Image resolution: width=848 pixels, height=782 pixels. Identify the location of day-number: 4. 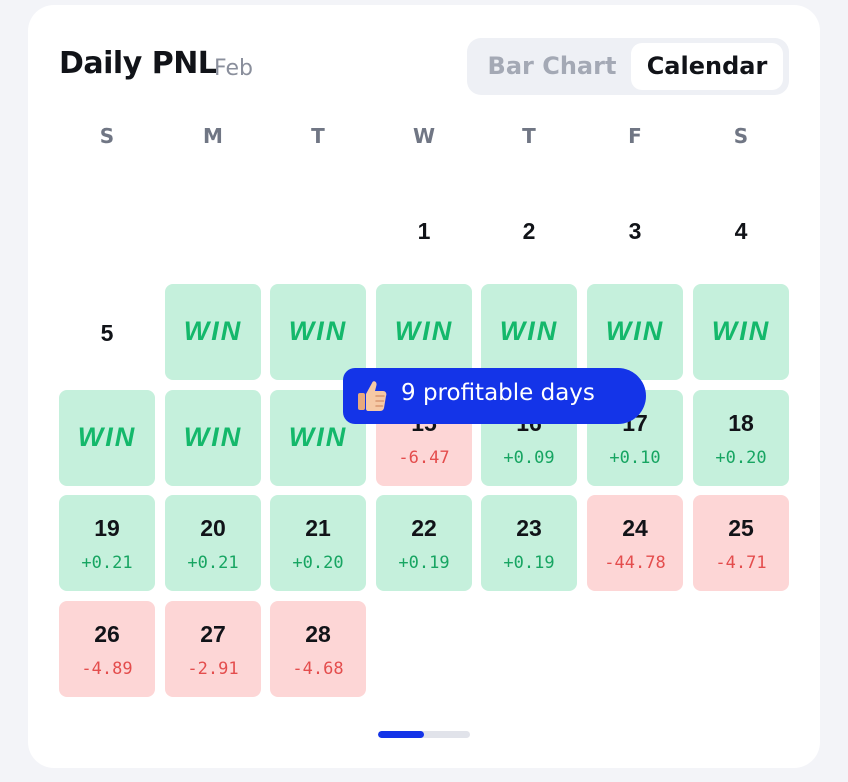
(741, 231).